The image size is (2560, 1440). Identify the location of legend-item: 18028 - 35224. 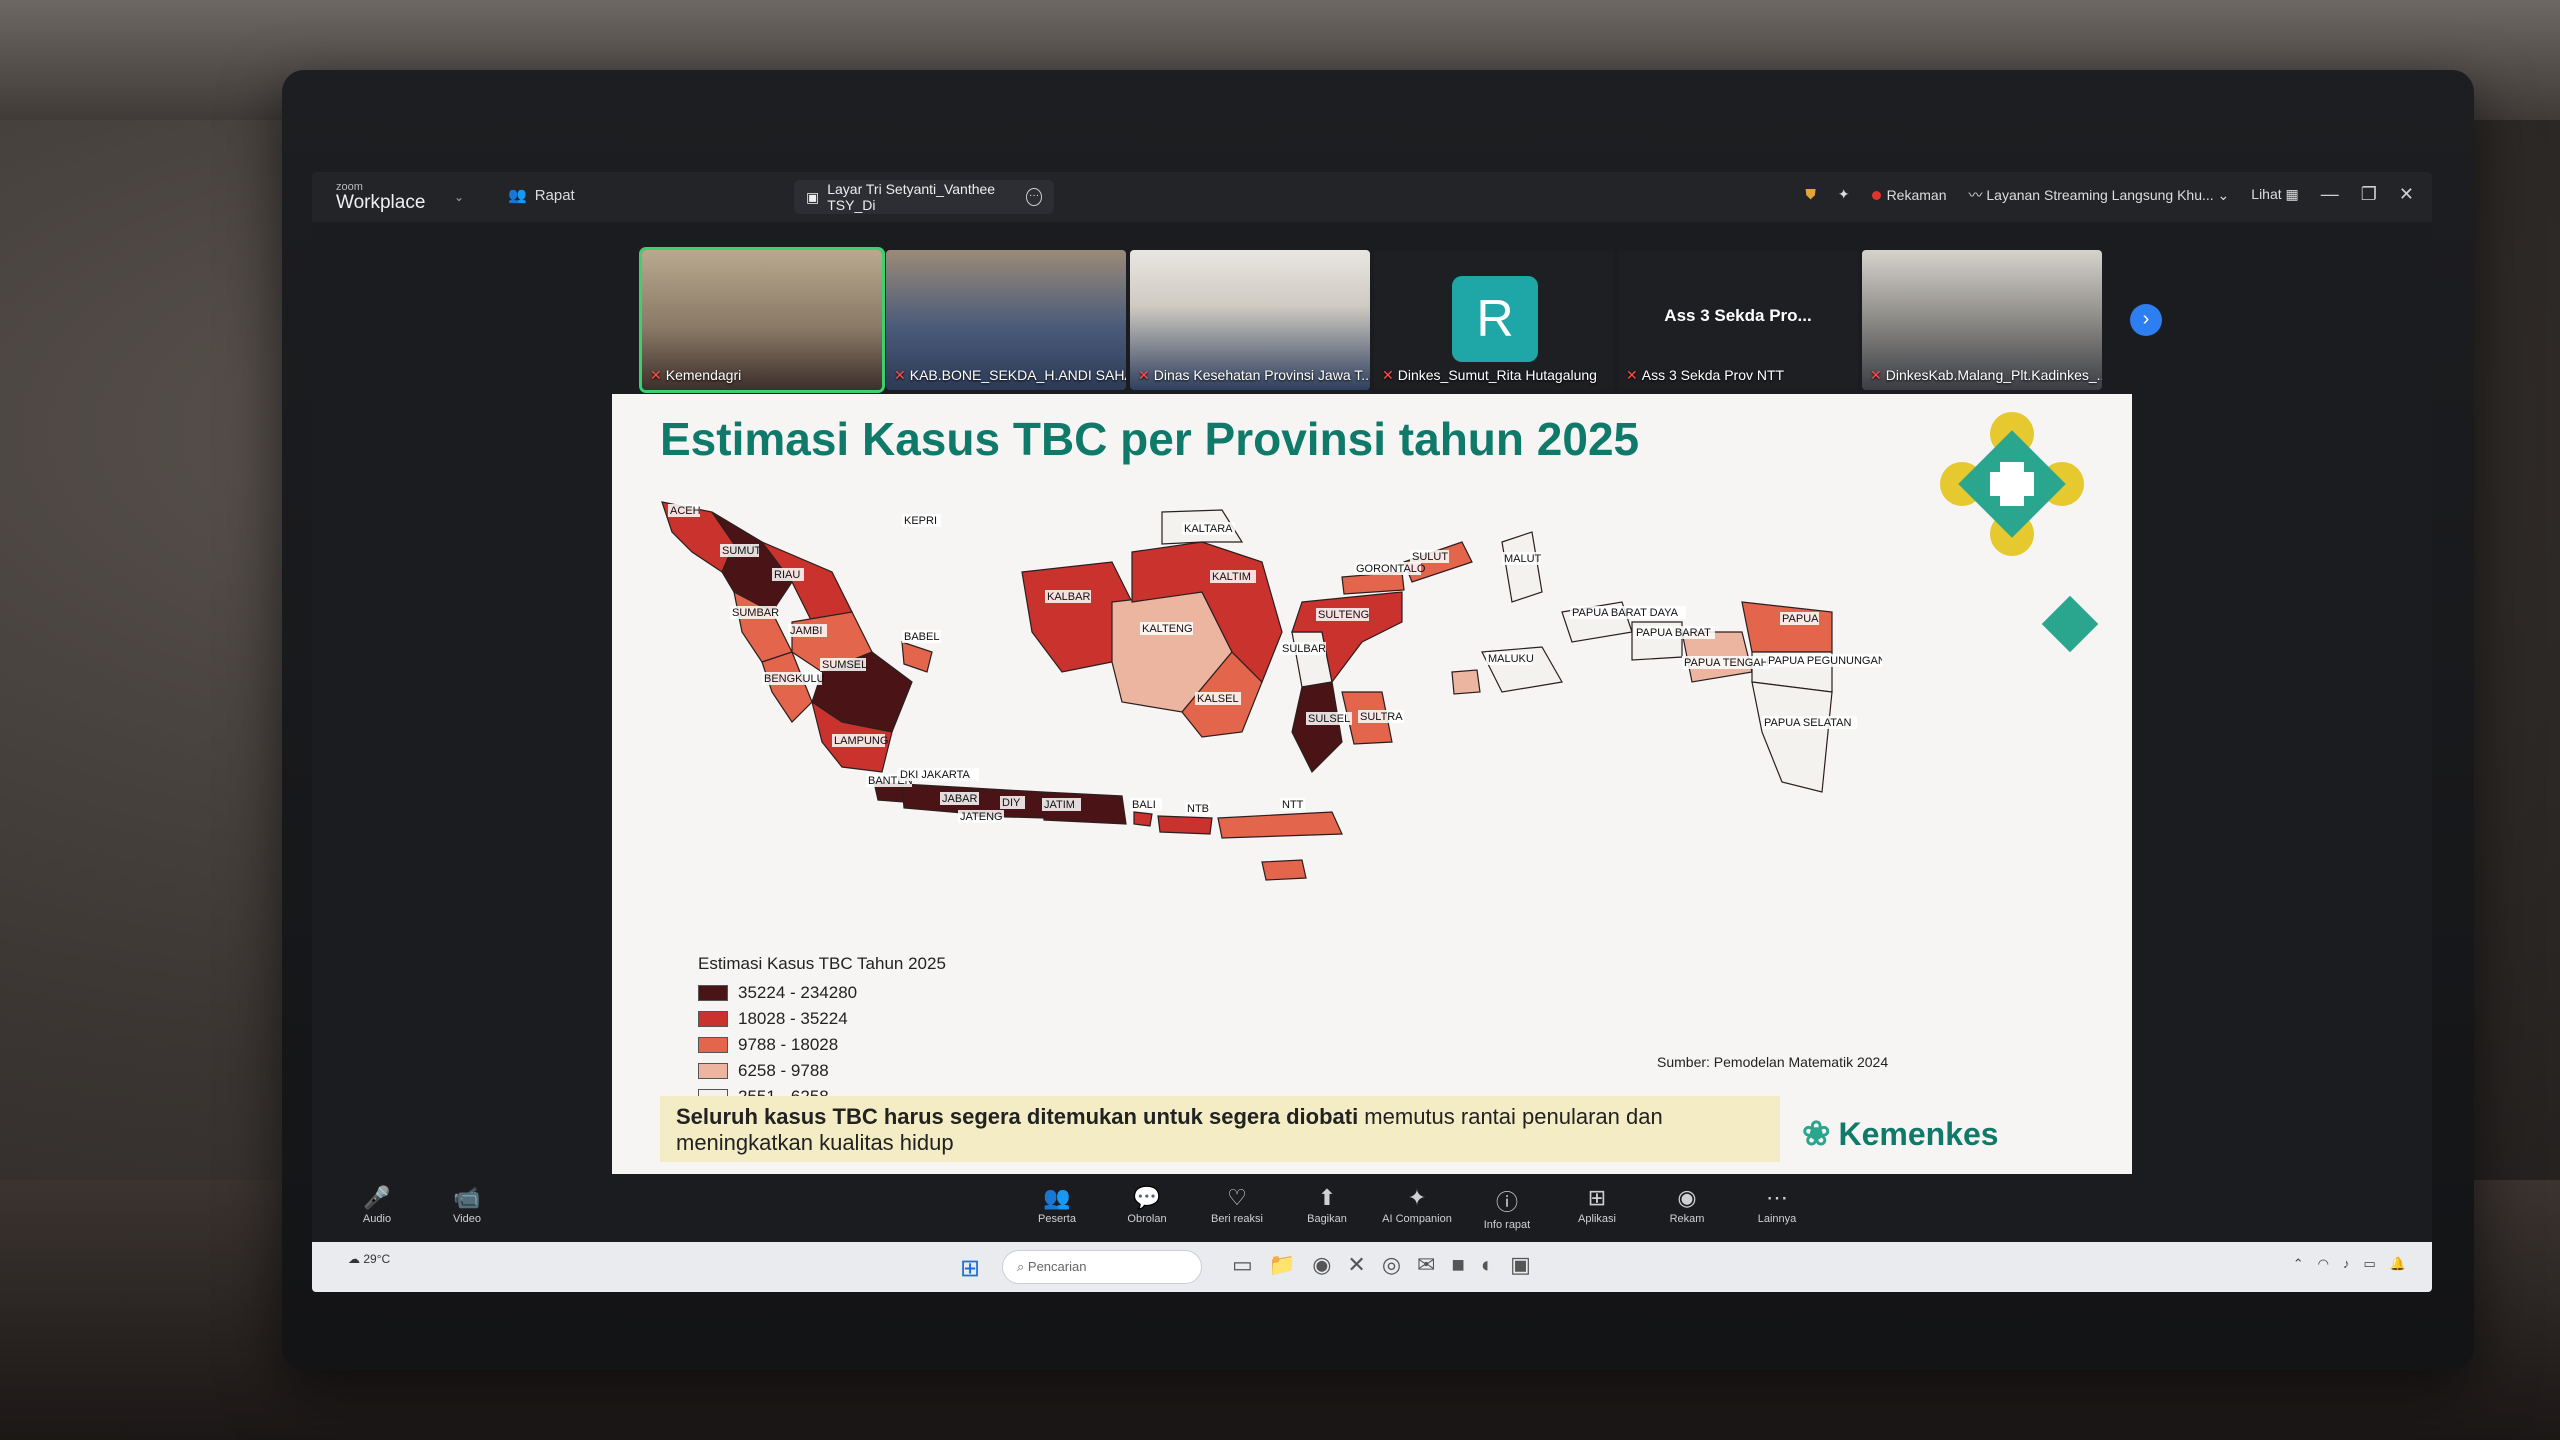
(822, 1019).